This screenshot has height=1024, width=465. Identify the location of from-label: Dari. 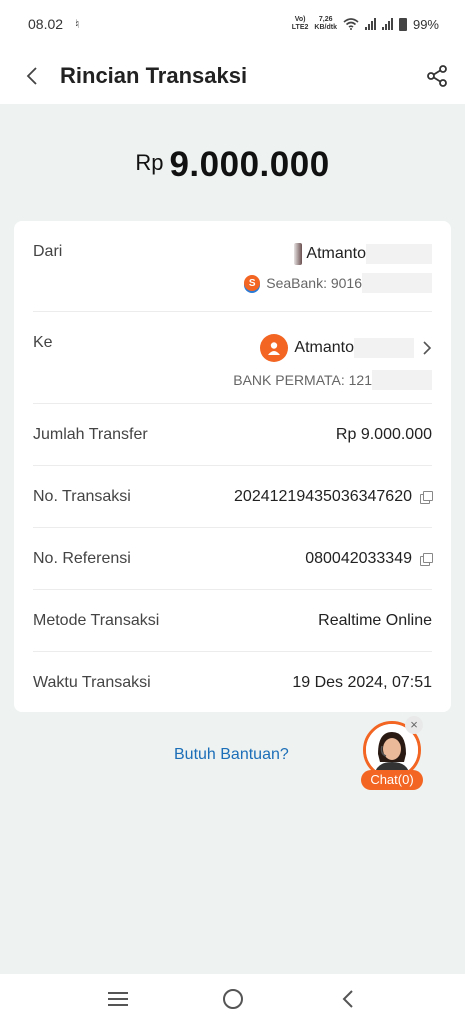
(48, 251).